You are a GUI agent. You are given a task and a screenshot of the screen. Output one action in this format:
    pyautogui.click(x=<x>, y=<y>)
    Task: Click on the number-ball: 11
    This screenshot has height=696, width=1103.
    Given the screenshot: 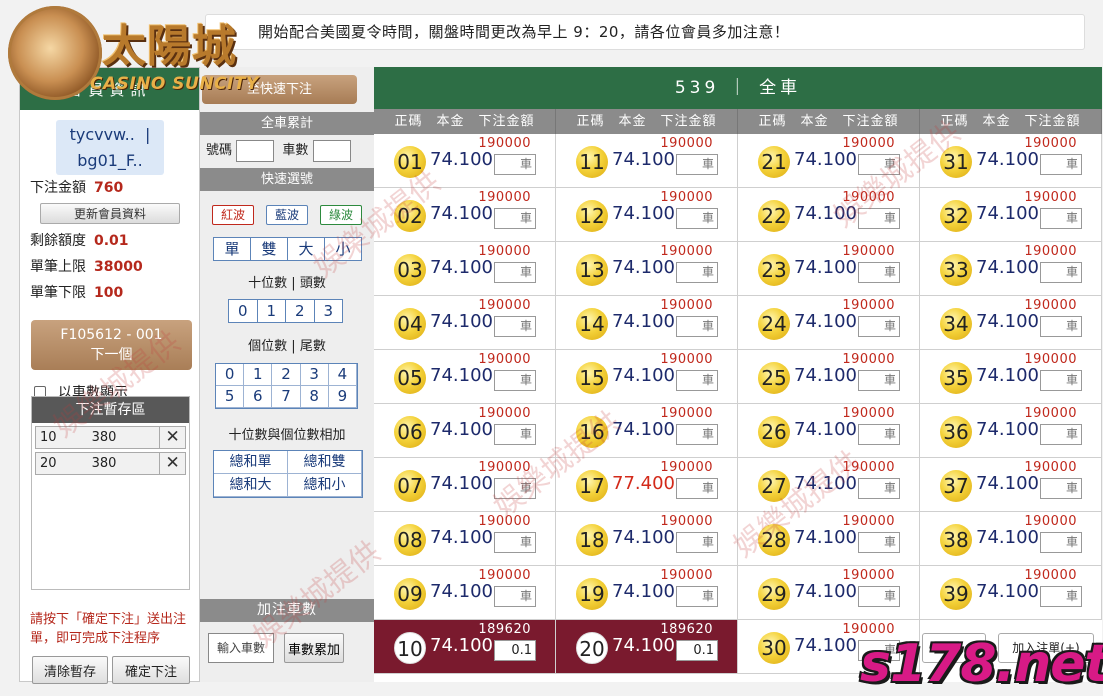 What is the action you would take?
    pyautogui.click(x=592, y=162)
    